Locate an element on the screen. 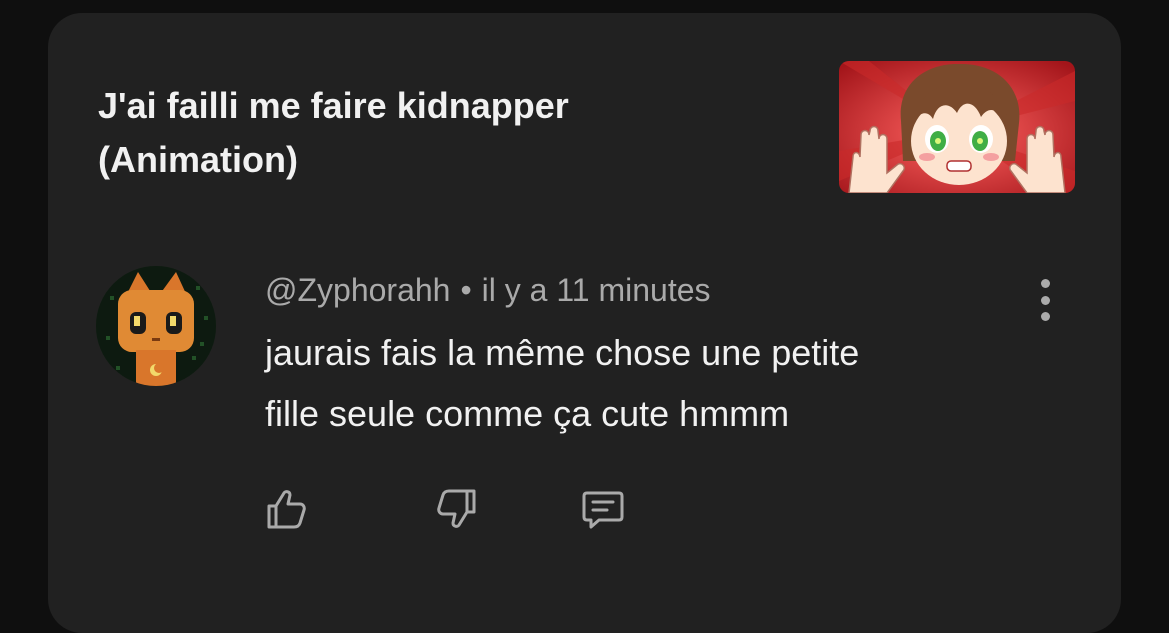  commenter-avatar is located at coordinates (156, 326).